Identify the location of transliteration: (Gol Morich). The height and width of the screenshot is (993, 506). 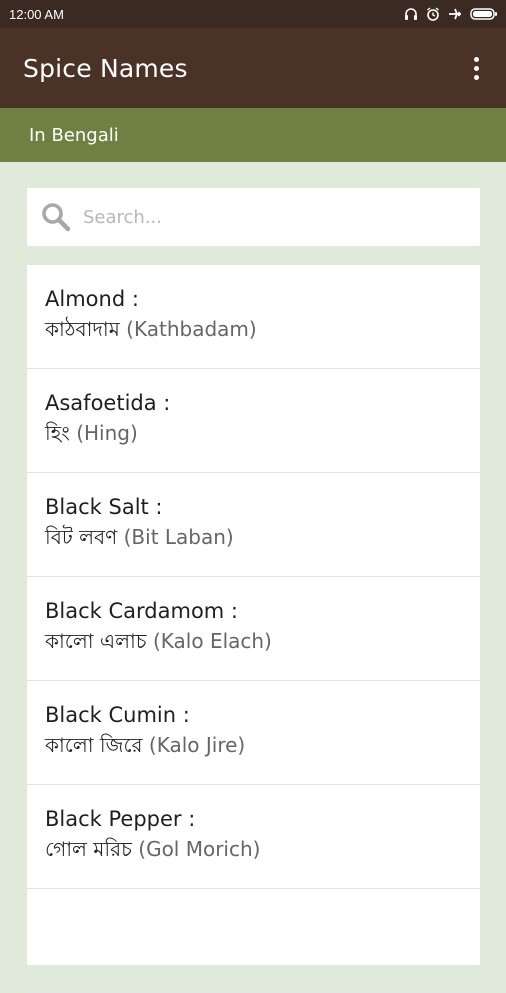
(196, 849).